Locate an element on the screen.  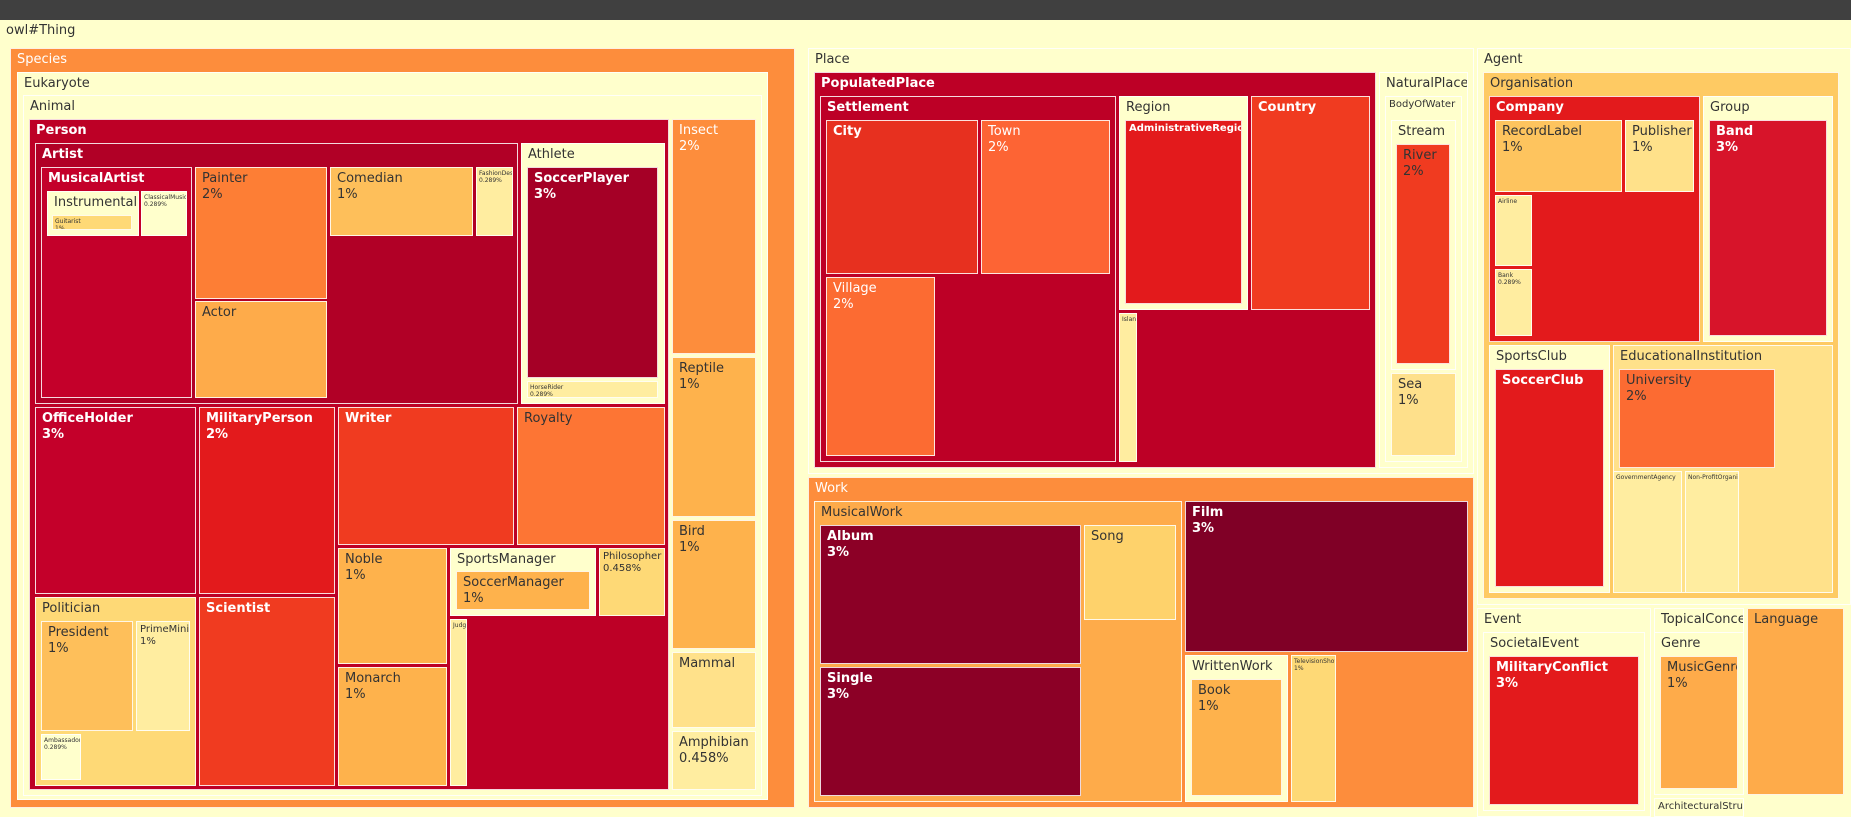
treemap-tile-company-small: Airline is located at coordinates (1513, 230).